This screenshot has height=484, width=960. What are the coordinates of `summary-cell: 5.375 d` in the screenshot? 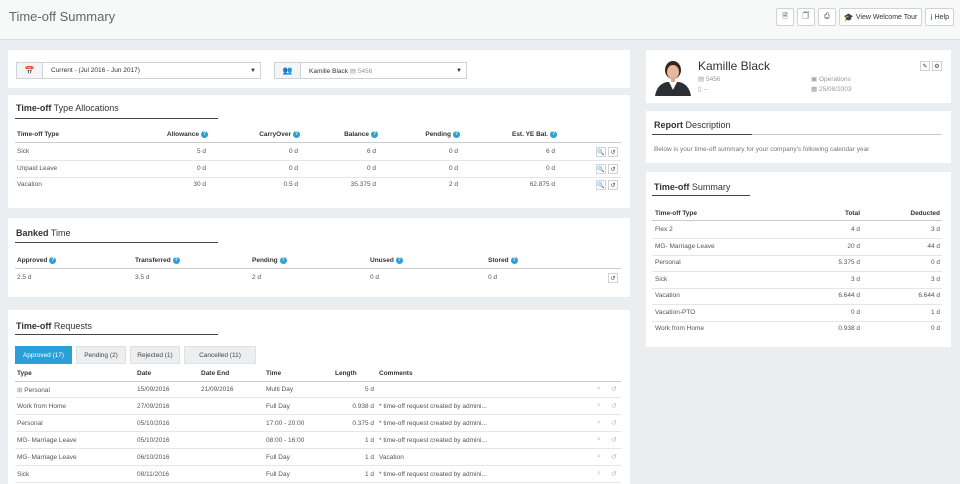 It's located at (849, 262).